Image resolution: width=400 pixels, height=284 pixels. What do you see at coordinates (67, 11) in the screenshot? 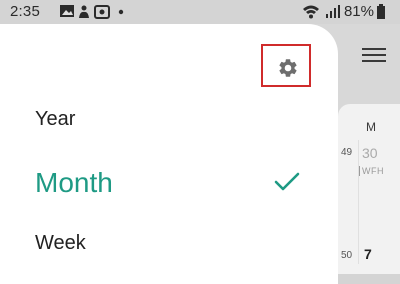
I see `gallery-icon` at bounding box center [67, 11].